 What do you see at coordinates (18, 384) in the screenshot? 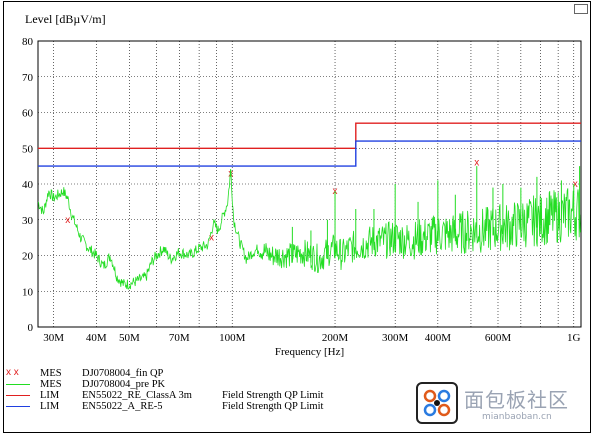
I see `legend-swatch-pre-pk` at bounding box center [18, 384].